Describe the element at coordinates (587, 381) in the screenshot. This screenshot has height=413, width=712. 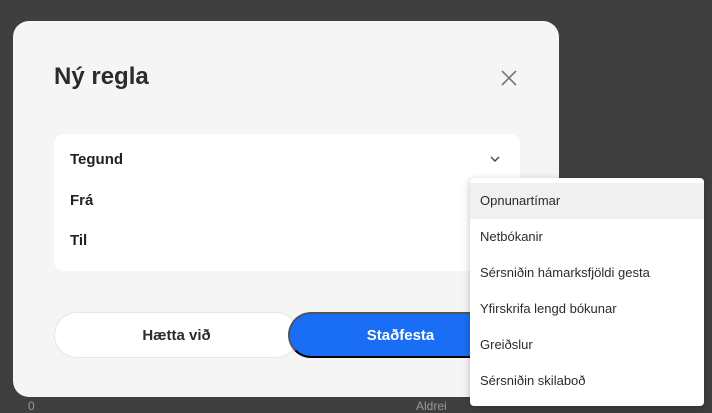
I see `dropdown-option-custom-messages: Sérsniðin skilaboð` at that location.